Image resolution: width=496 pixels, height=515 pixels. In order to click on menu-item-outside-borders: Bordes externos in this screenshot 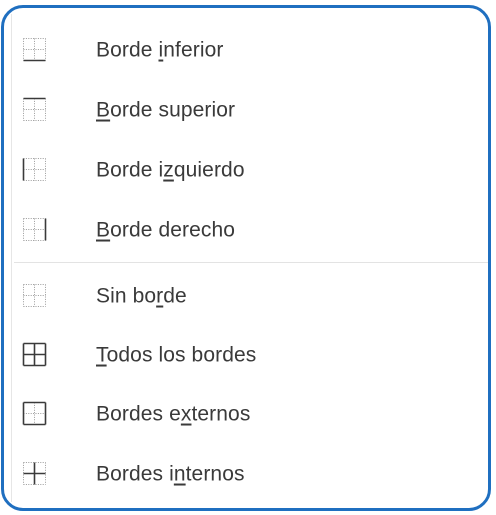, I will do `click(246, 415)`.